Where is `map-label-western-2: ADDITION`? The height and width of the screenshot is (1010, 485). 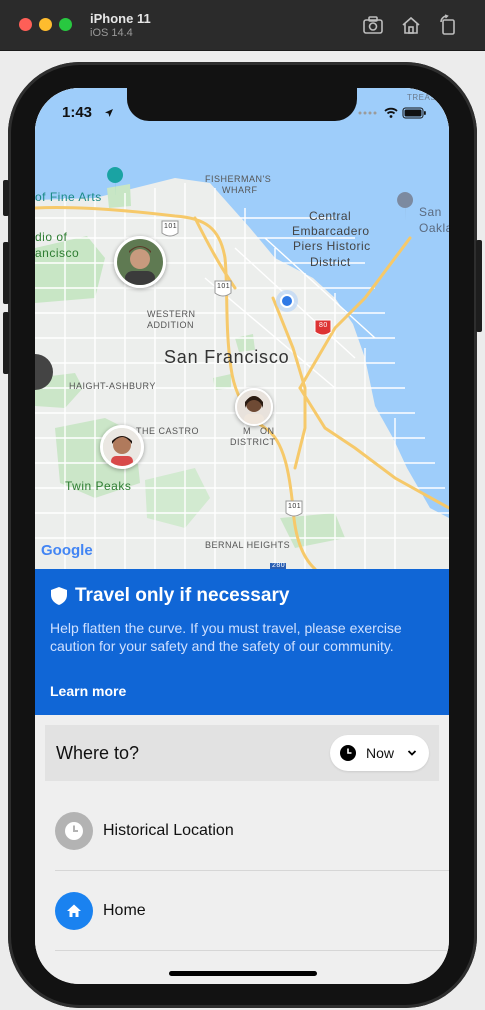 map-label-western-2: ADDITION is located at coordinates (171, 325).